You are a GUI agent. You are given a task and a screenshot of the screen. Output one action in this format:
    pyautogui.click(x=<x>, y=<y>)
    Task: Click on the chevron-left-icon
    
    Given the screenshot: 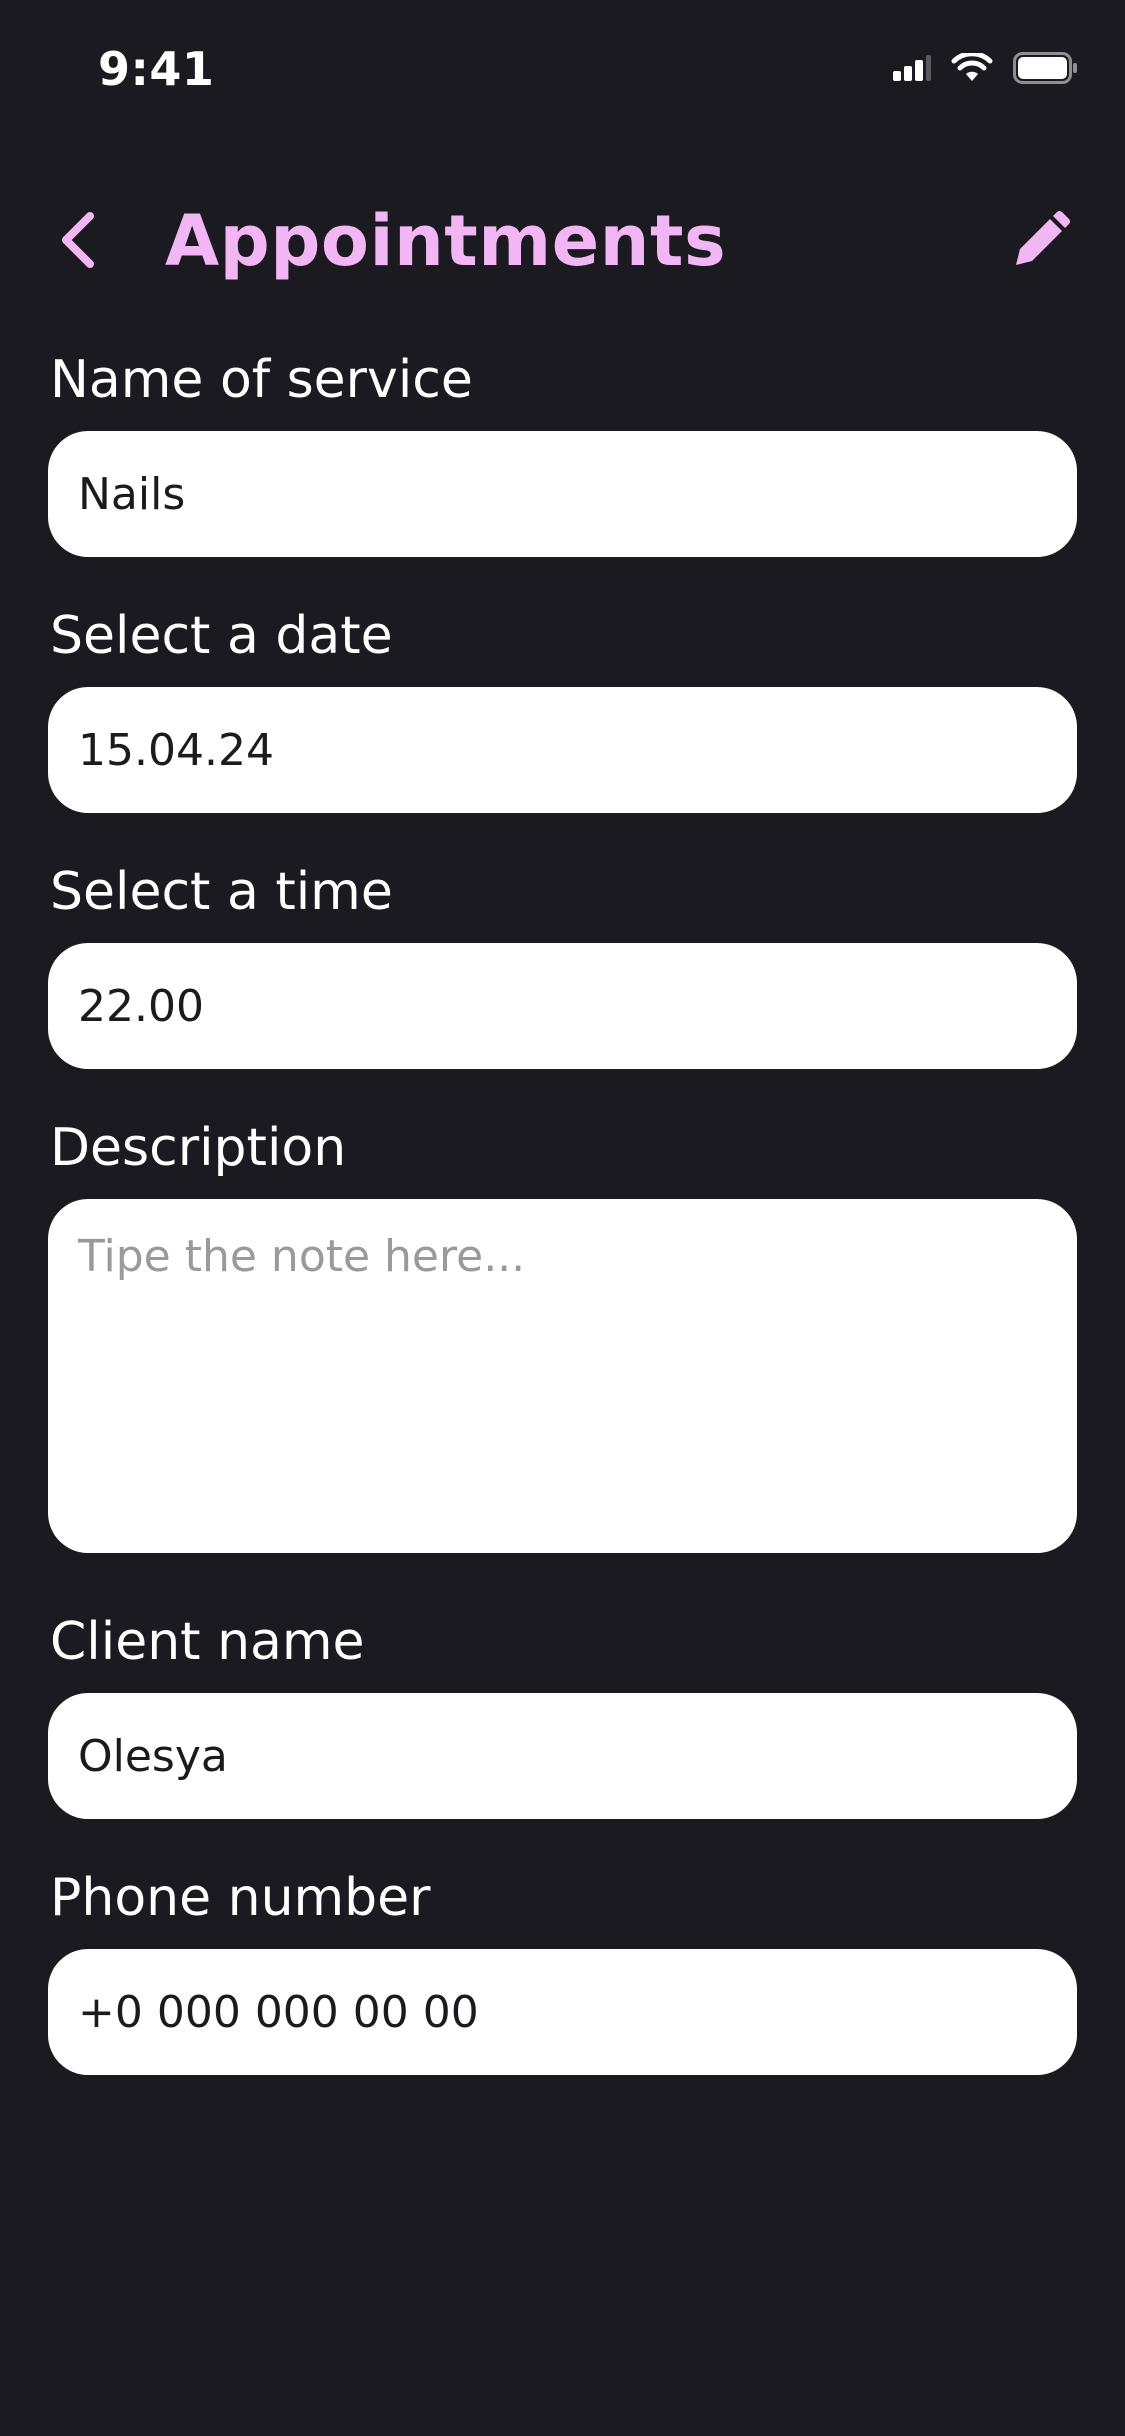 What is the action you would take?
    pyautogui.click(x=78, y=242)
    